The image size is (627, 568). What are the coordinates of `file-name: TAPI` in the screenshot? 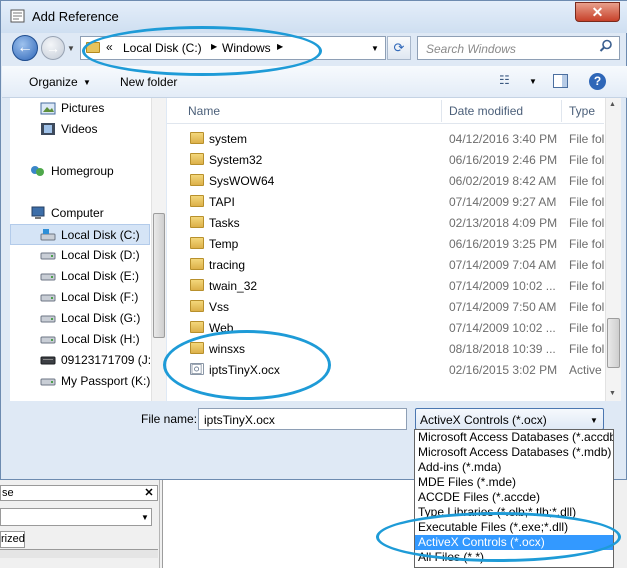 It's located at (222, 202).